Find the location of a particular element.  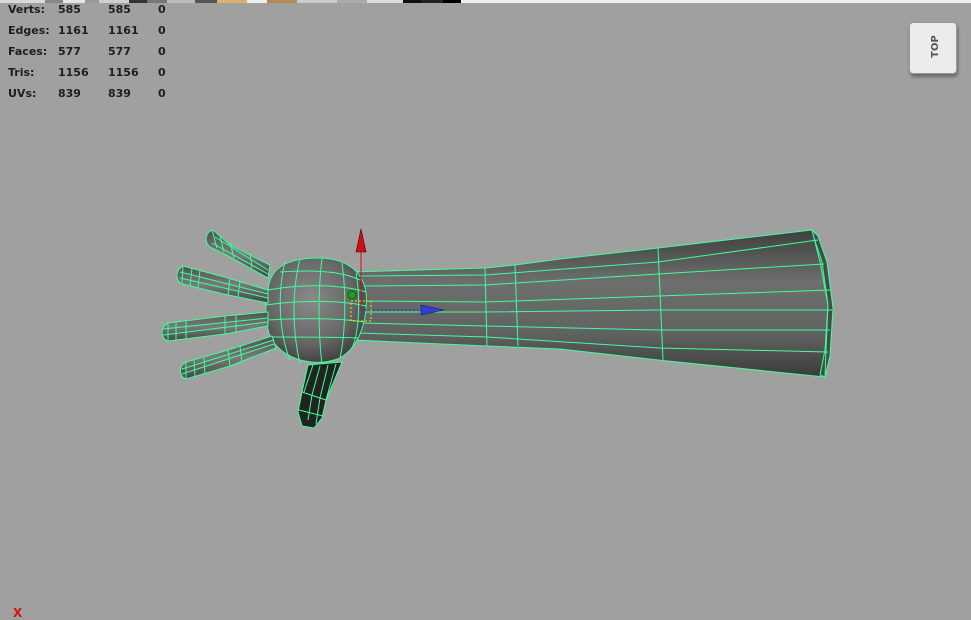

fingers is located at coordinates (219, 304).